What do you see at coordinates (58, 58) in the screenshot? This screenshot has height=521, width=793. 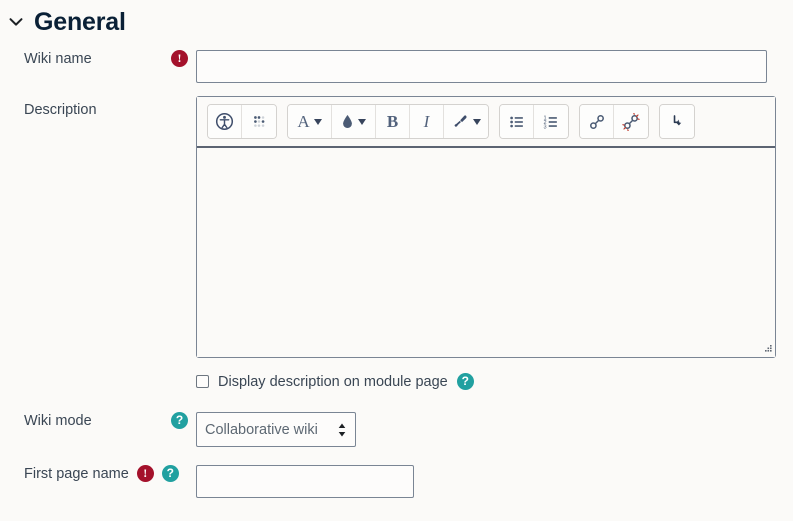 I see `wiki-name-label: Wiki name` at bounding box center [58, 58].